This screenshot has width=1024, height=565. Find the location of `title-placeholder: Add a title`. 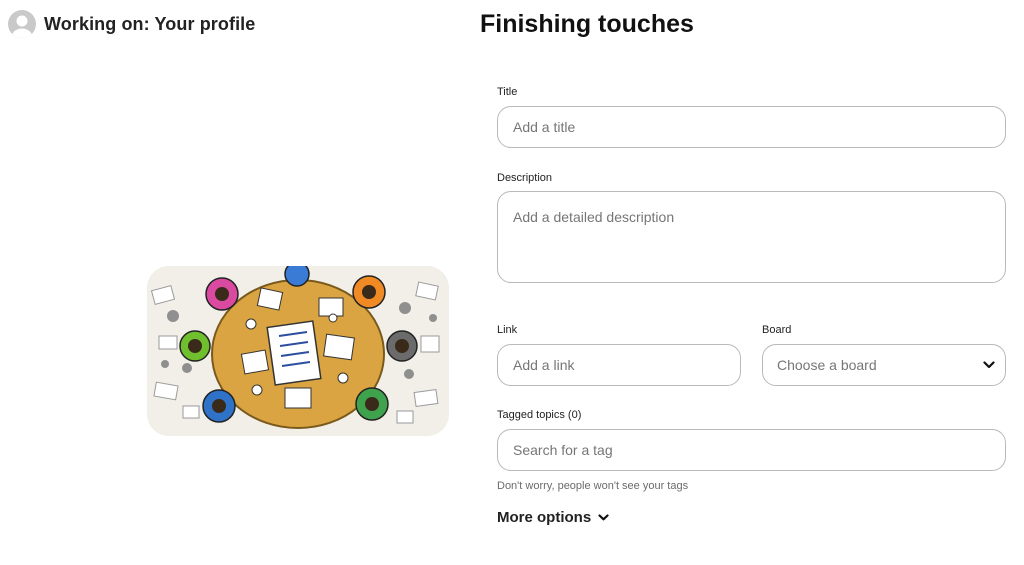

title-placeholder: Add a title is located at coordinates (544, 127).